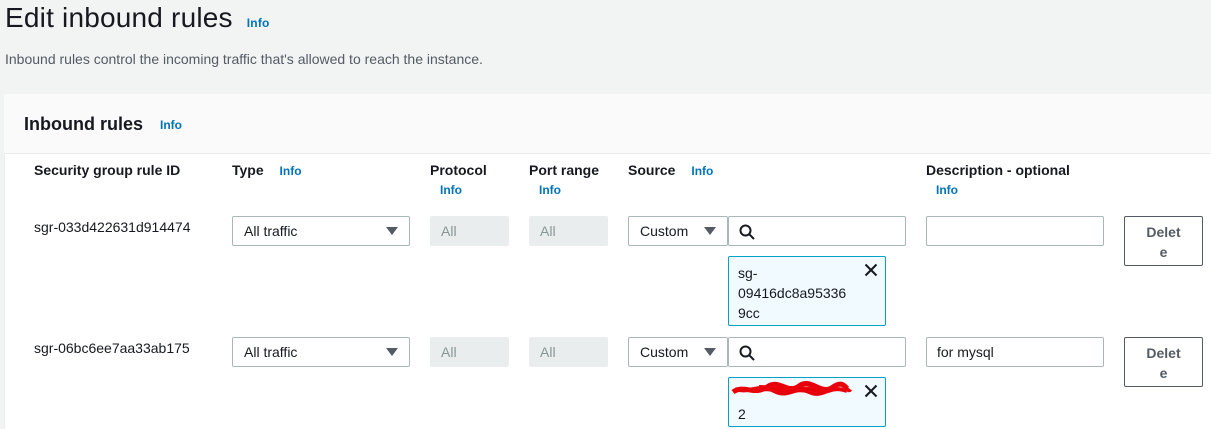 The height and width of the screenshot is (429, 1211). I want to click on column-header-rule-id: Security group rule ID, so click(107, 170).